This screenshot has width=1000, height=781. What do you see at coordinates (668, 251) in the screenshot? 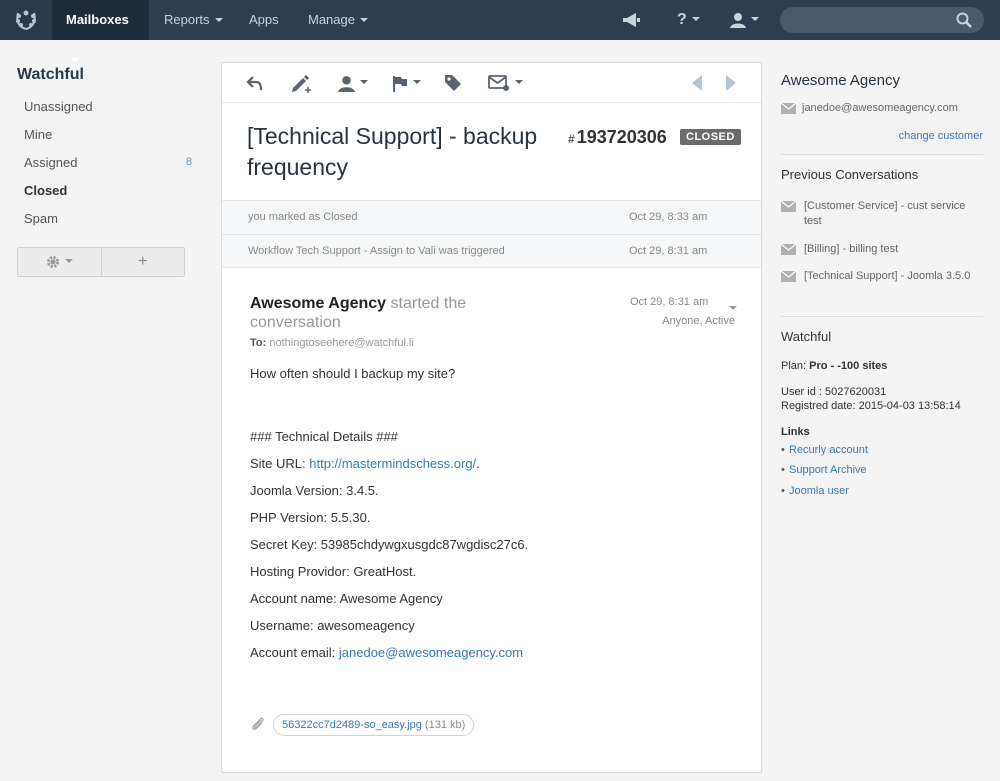
I see `event-time: Oct 29, 8:31 am` at bounding box center [668, 251].